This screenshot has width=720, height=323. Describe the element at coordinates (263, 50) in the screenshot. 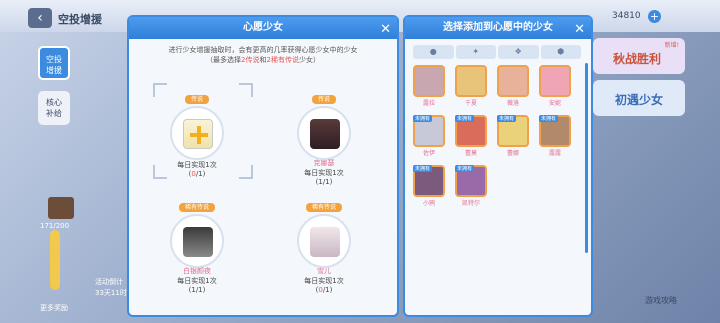

I see `wish-description: 进行少女增援抽取时，会有更高的几率获得心愿少女中的少女` at that location.